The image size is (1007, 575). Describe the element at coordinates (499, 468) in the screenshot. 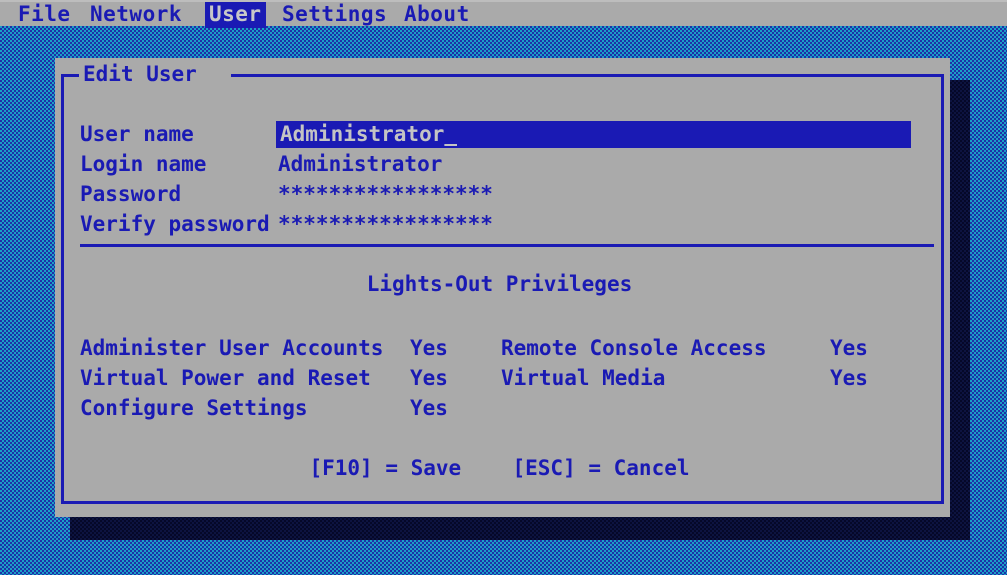

I see `dialog-footer: [F10] = Save [ESC] = Cancel` at that location.